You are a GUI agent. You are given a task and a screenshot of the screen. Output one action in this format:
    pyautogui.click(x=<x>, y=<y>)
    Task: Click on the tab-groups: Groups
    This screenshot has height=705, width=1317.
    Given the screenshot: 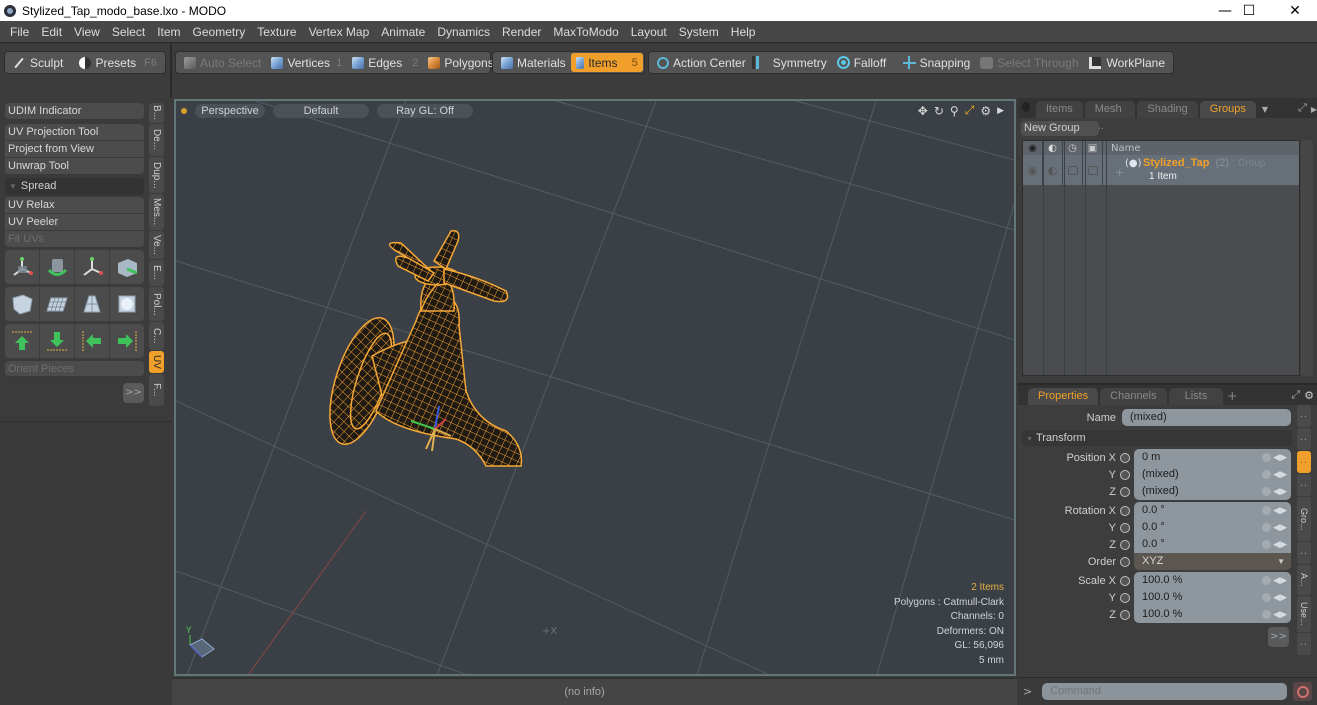 What is the action you would take?
    pyautogui.click(x=1227, y=109)
    